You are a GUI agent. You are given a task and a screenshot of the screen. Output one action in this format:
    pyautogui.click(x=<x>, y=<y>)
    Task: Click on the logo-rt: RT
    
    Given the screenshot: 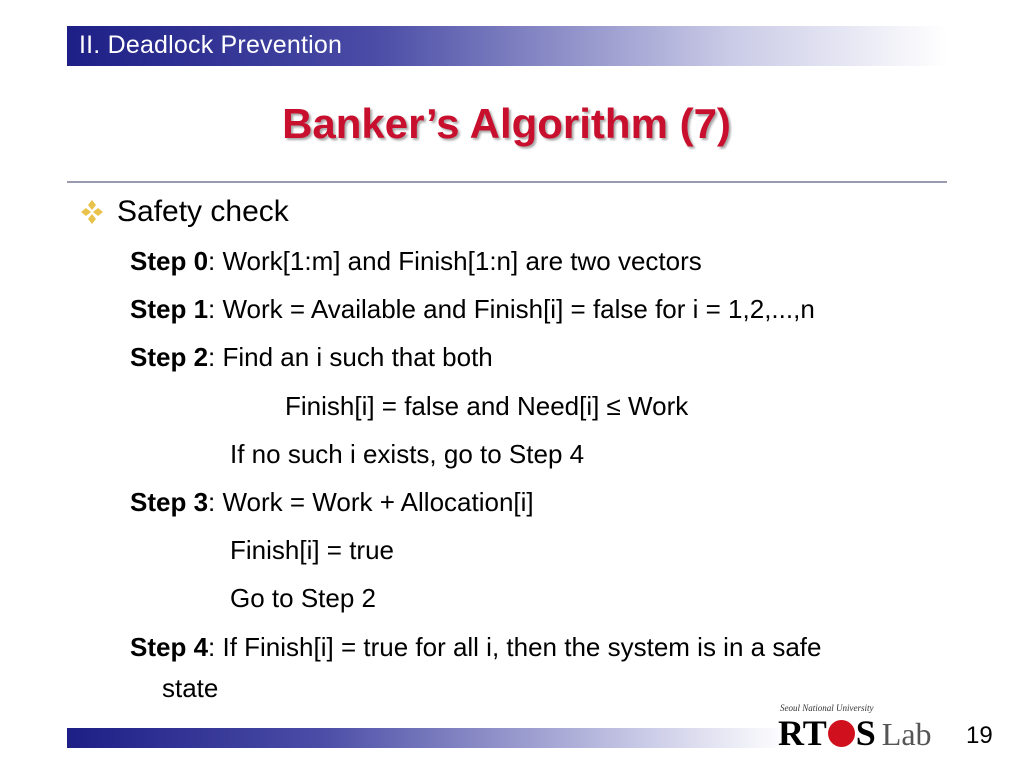 What is the action you would take?
    pyautogui.click(x=802, y=733)
    